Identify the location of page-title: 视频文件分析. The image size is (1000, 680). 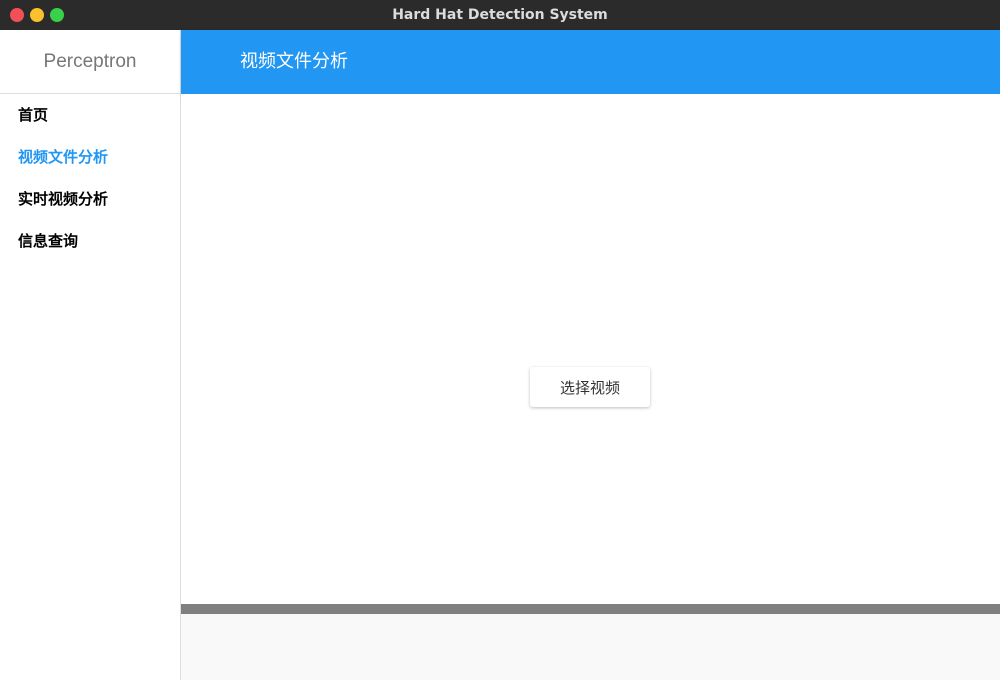
(590, 62).